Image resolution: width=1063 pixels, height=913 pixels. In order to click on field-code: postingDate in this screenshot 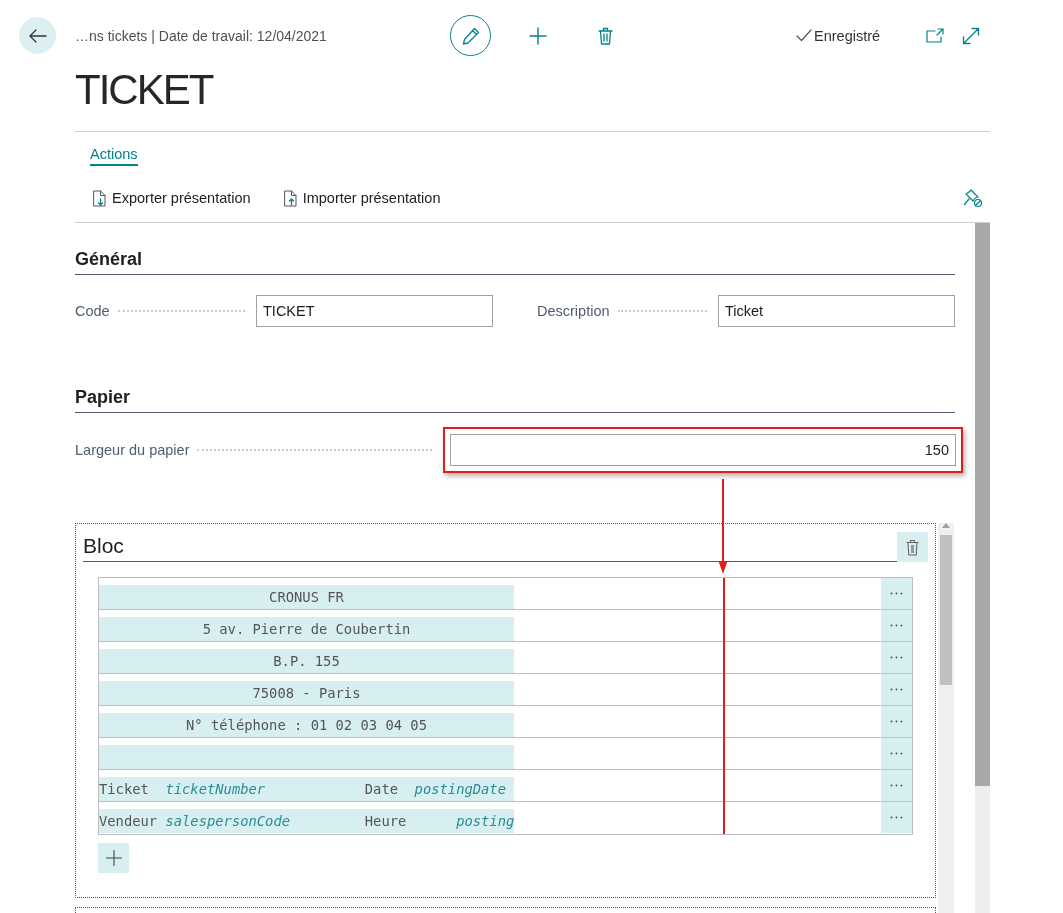, I will do `click(460, 789)`.